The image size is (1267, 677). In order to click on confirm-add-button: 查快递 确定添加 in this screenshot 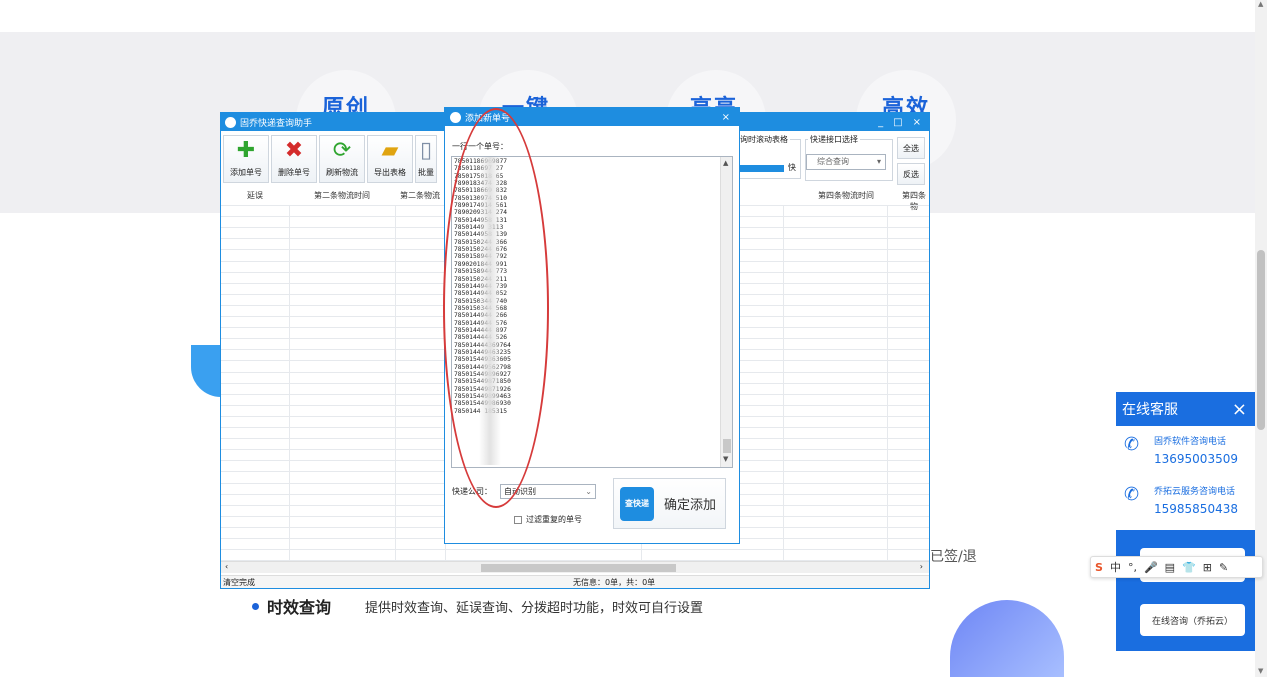, I will do `click(669, 503)`.